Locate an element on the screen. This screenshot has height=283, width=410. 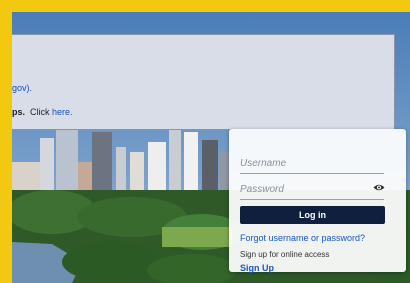
notice-line-2: ps. Click here. is located at coordinates (42, 112).